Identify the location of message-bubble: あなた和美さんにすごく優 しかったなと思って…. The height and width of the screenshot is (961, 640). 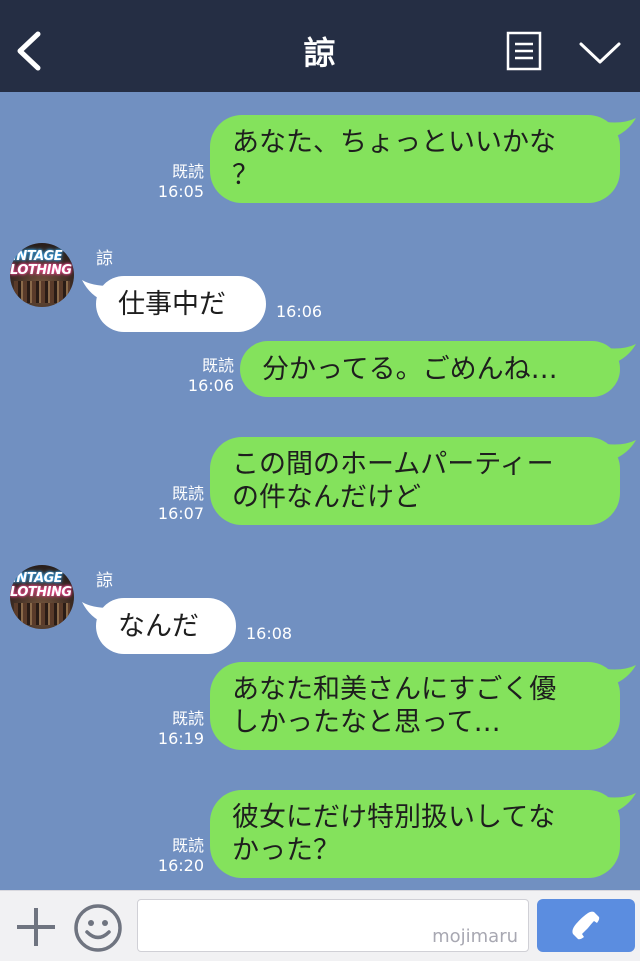
(415, 706).